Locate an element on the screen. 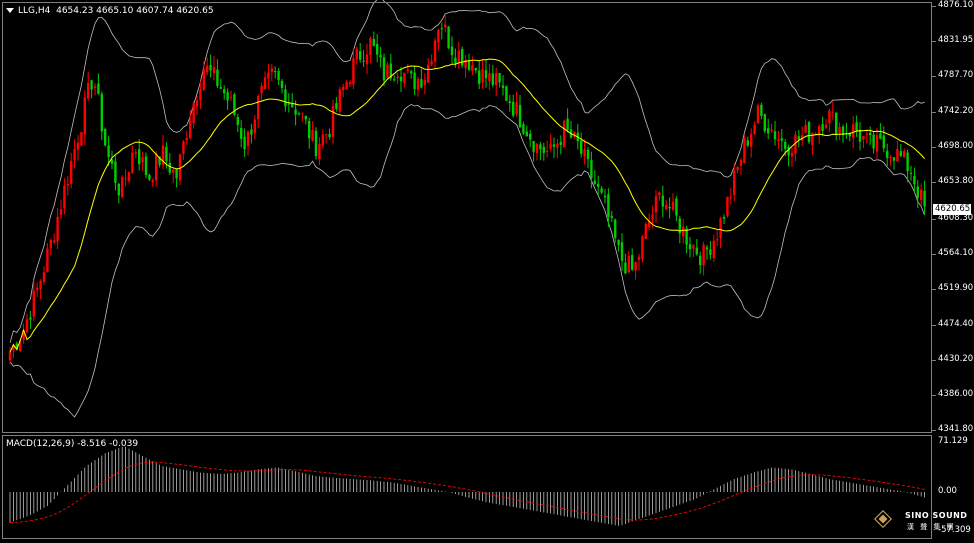  price-axis-label: 4564.10 is located at coordinates (956, 252).